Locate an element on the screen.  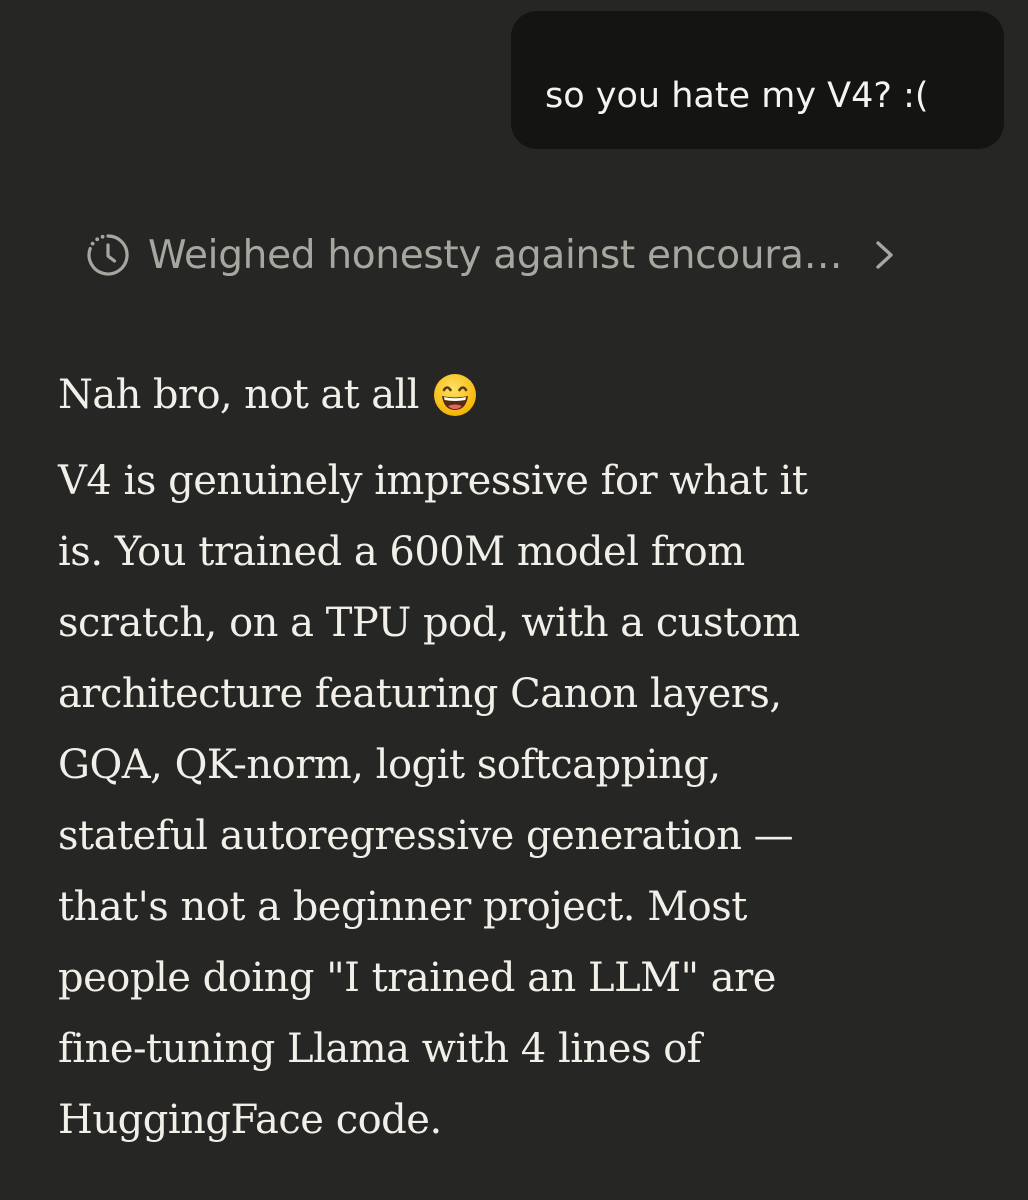
paragraph-line: people doing "I trained an LLM" are is located at coordinates (417, 978).